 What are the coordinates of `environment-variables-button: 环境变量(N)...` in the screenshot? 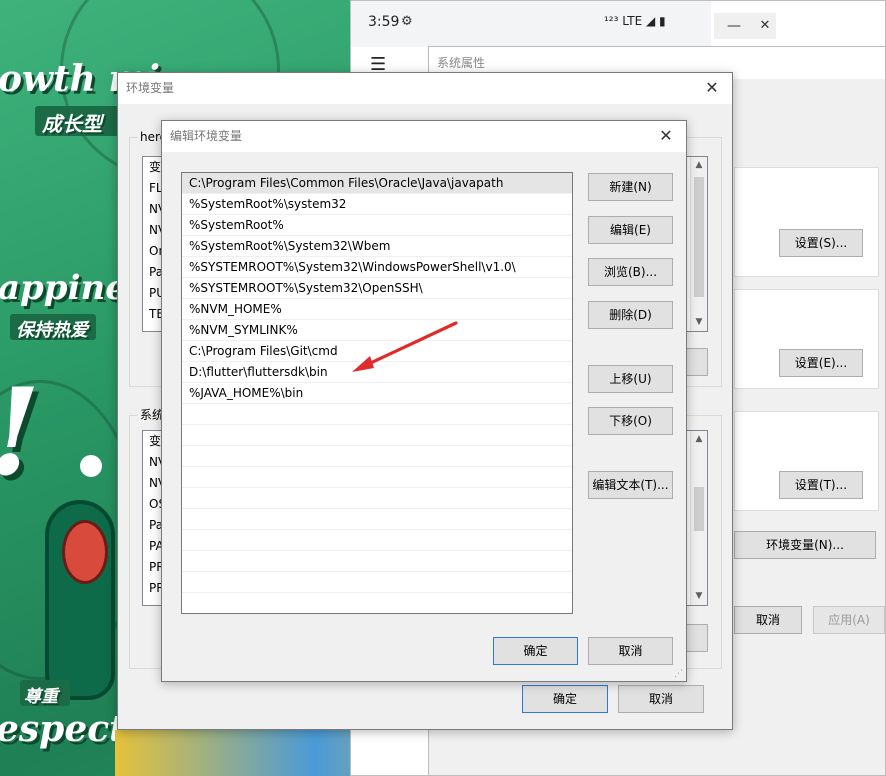 It's located at (805, 545).